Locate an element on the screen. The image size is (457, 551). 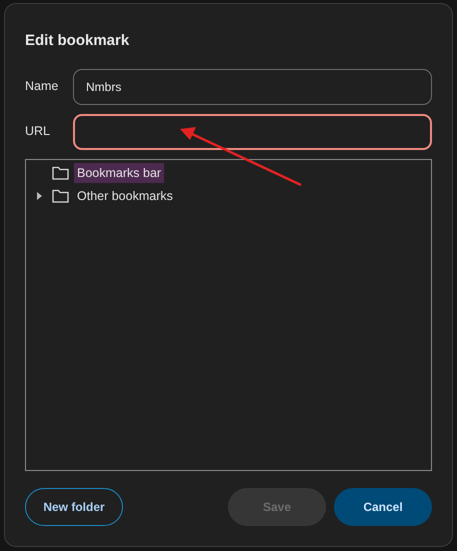
tree-item: Other bookmarks is located at coordinates (125, 196).